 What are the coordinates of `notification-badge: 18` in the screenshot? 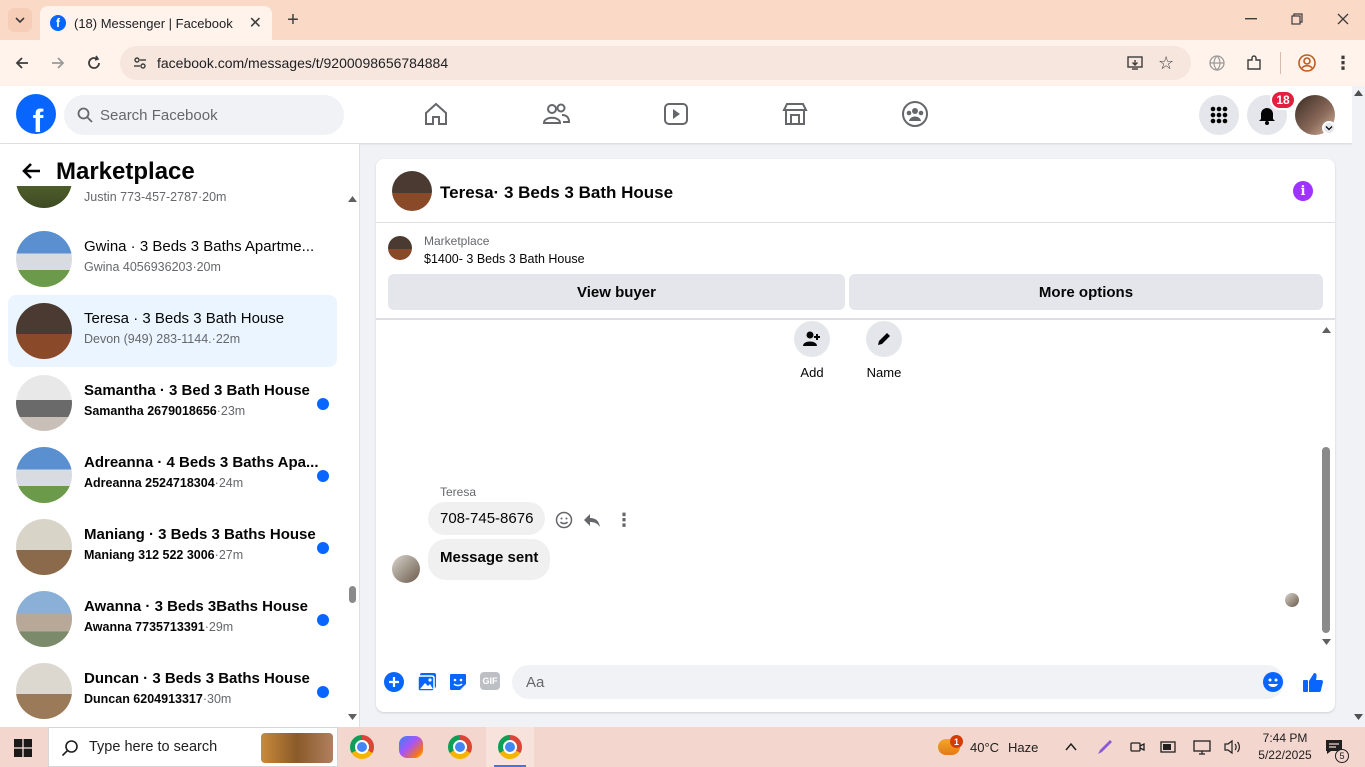 It's located at (1283, 100).